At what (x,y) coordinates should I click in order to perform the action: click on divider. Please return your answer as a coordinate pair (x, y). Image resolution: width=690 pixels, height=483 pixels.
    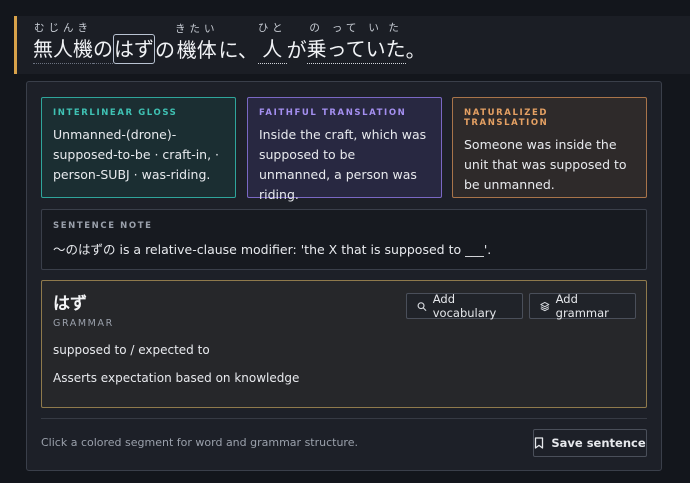
    Looking at the image, I should click on (344, 418).